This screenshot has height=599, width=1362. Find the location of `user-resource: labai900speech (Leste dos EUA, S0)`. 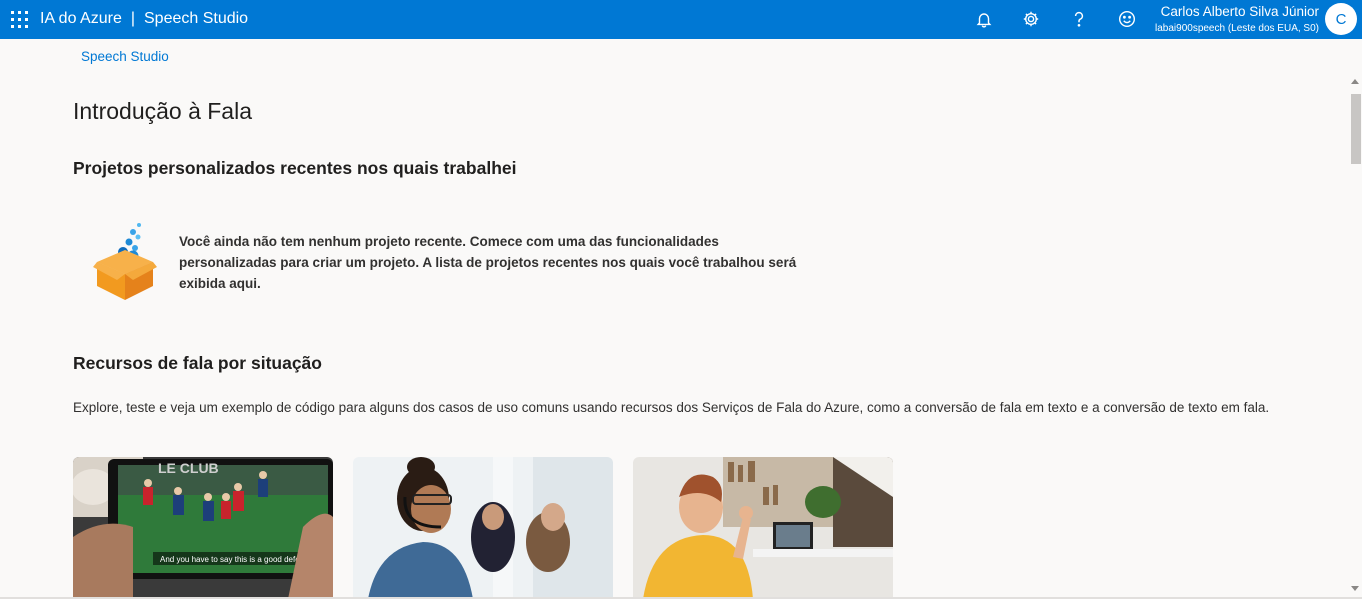

user-resource: labai900speech (Leste dos EUA, S0) is located at coordinates (1237, 28).